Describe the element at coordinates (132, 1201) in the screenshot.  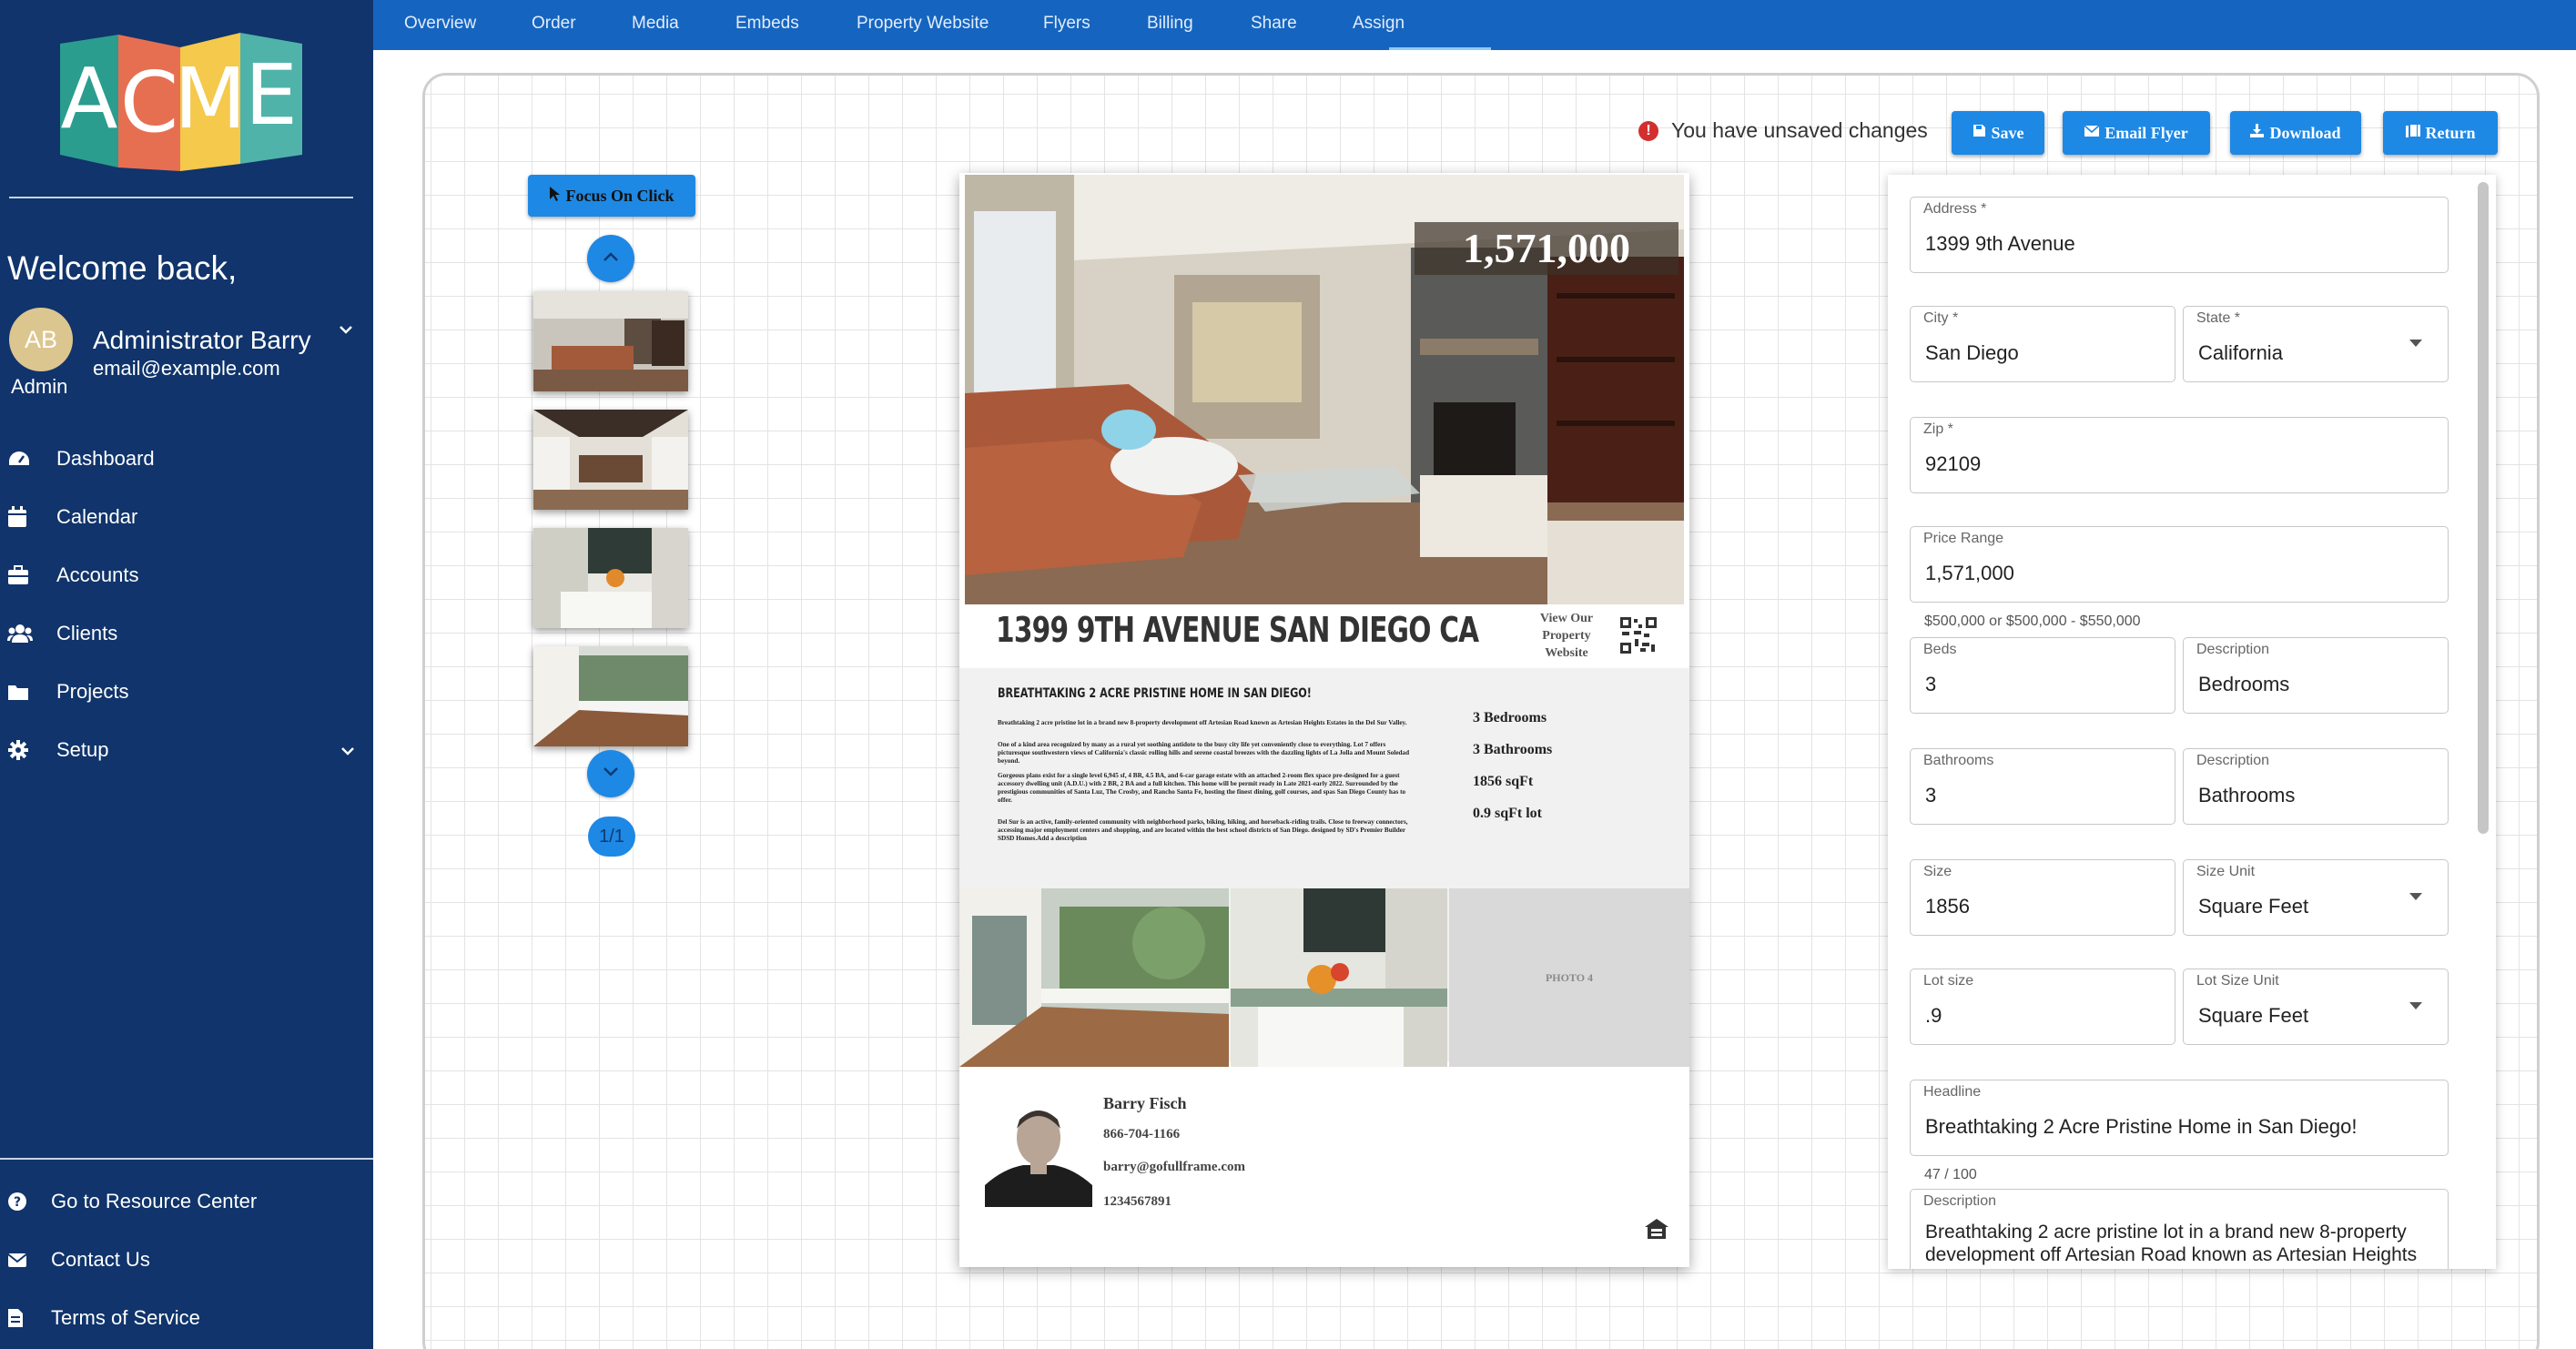
I see `nav-resource-center: ? Go to Resource Center` at that location.